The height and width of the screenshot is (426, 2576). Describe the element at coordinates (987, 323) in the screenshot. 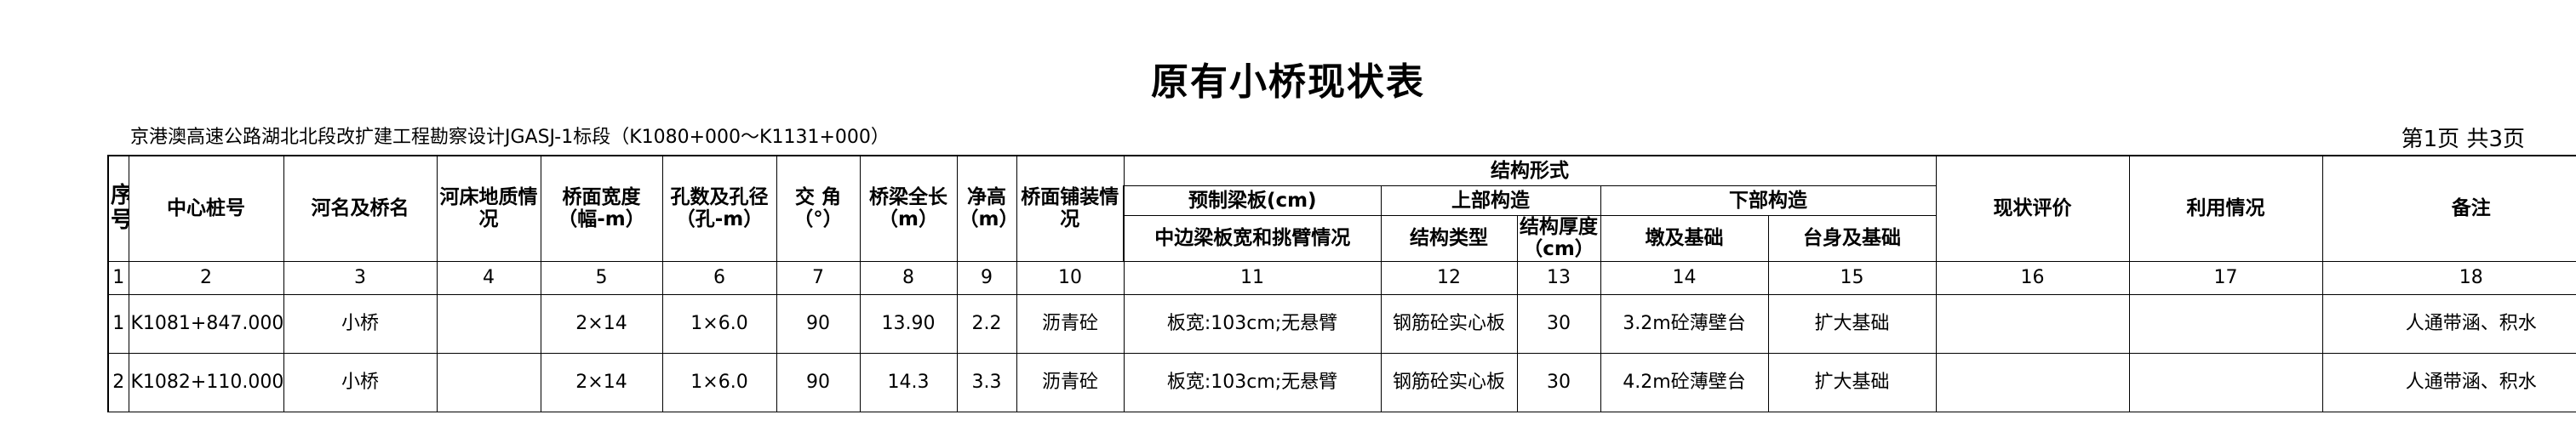

I see `cell-clear-height: 2.2` at that location.